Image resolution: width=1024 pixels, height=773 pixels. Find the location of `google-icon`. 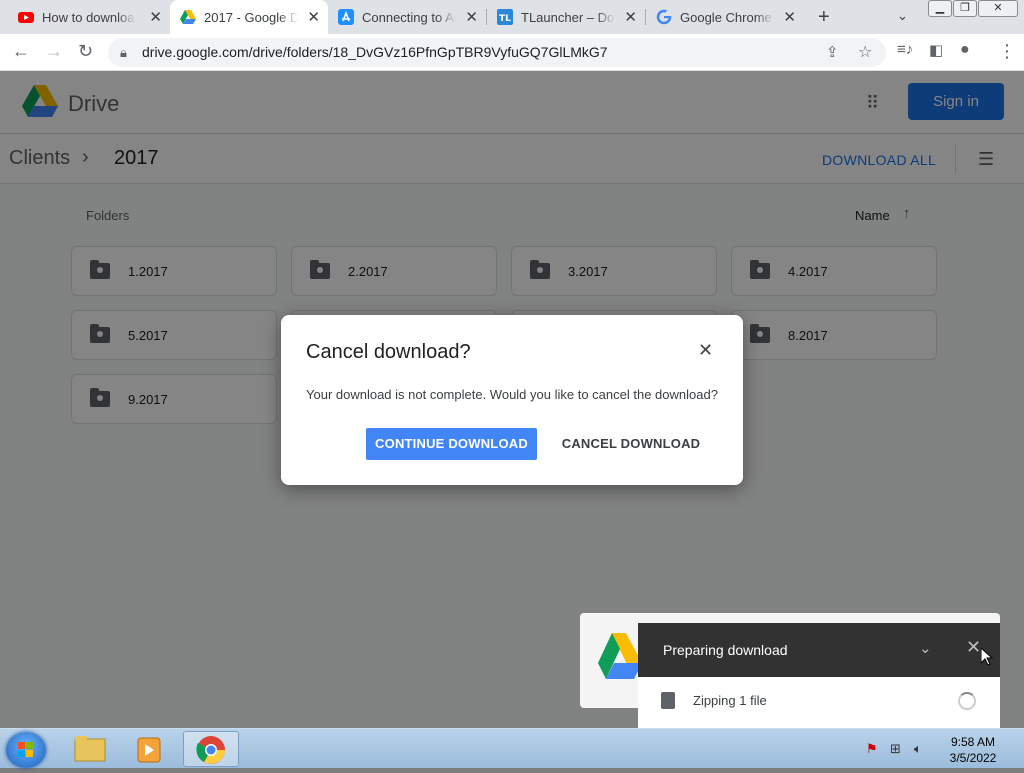

google-icon is located at coordinates (664, 17).